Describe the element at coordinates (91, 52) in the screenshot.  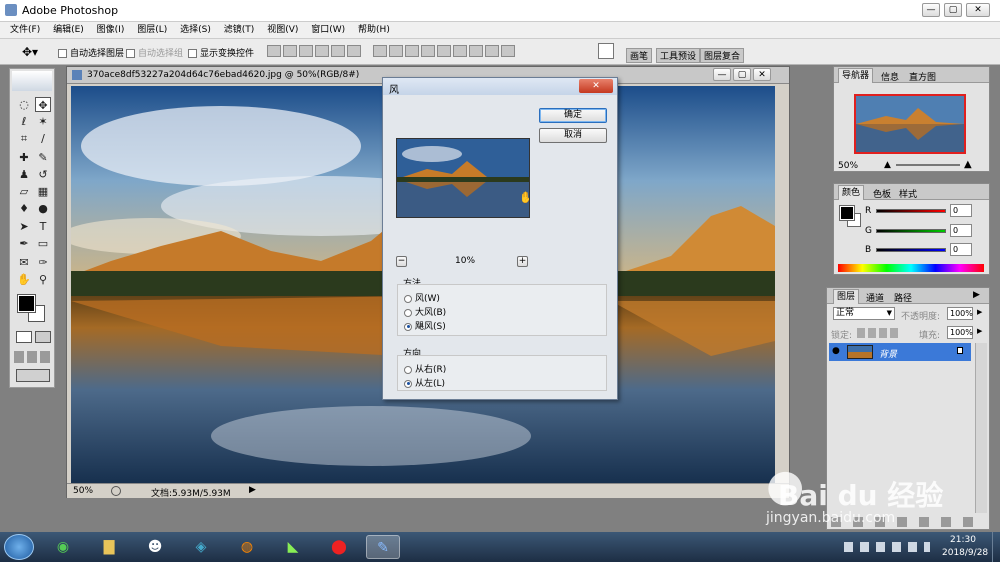
I see `auto-select-layer-option: 自动选择图层` at that location.